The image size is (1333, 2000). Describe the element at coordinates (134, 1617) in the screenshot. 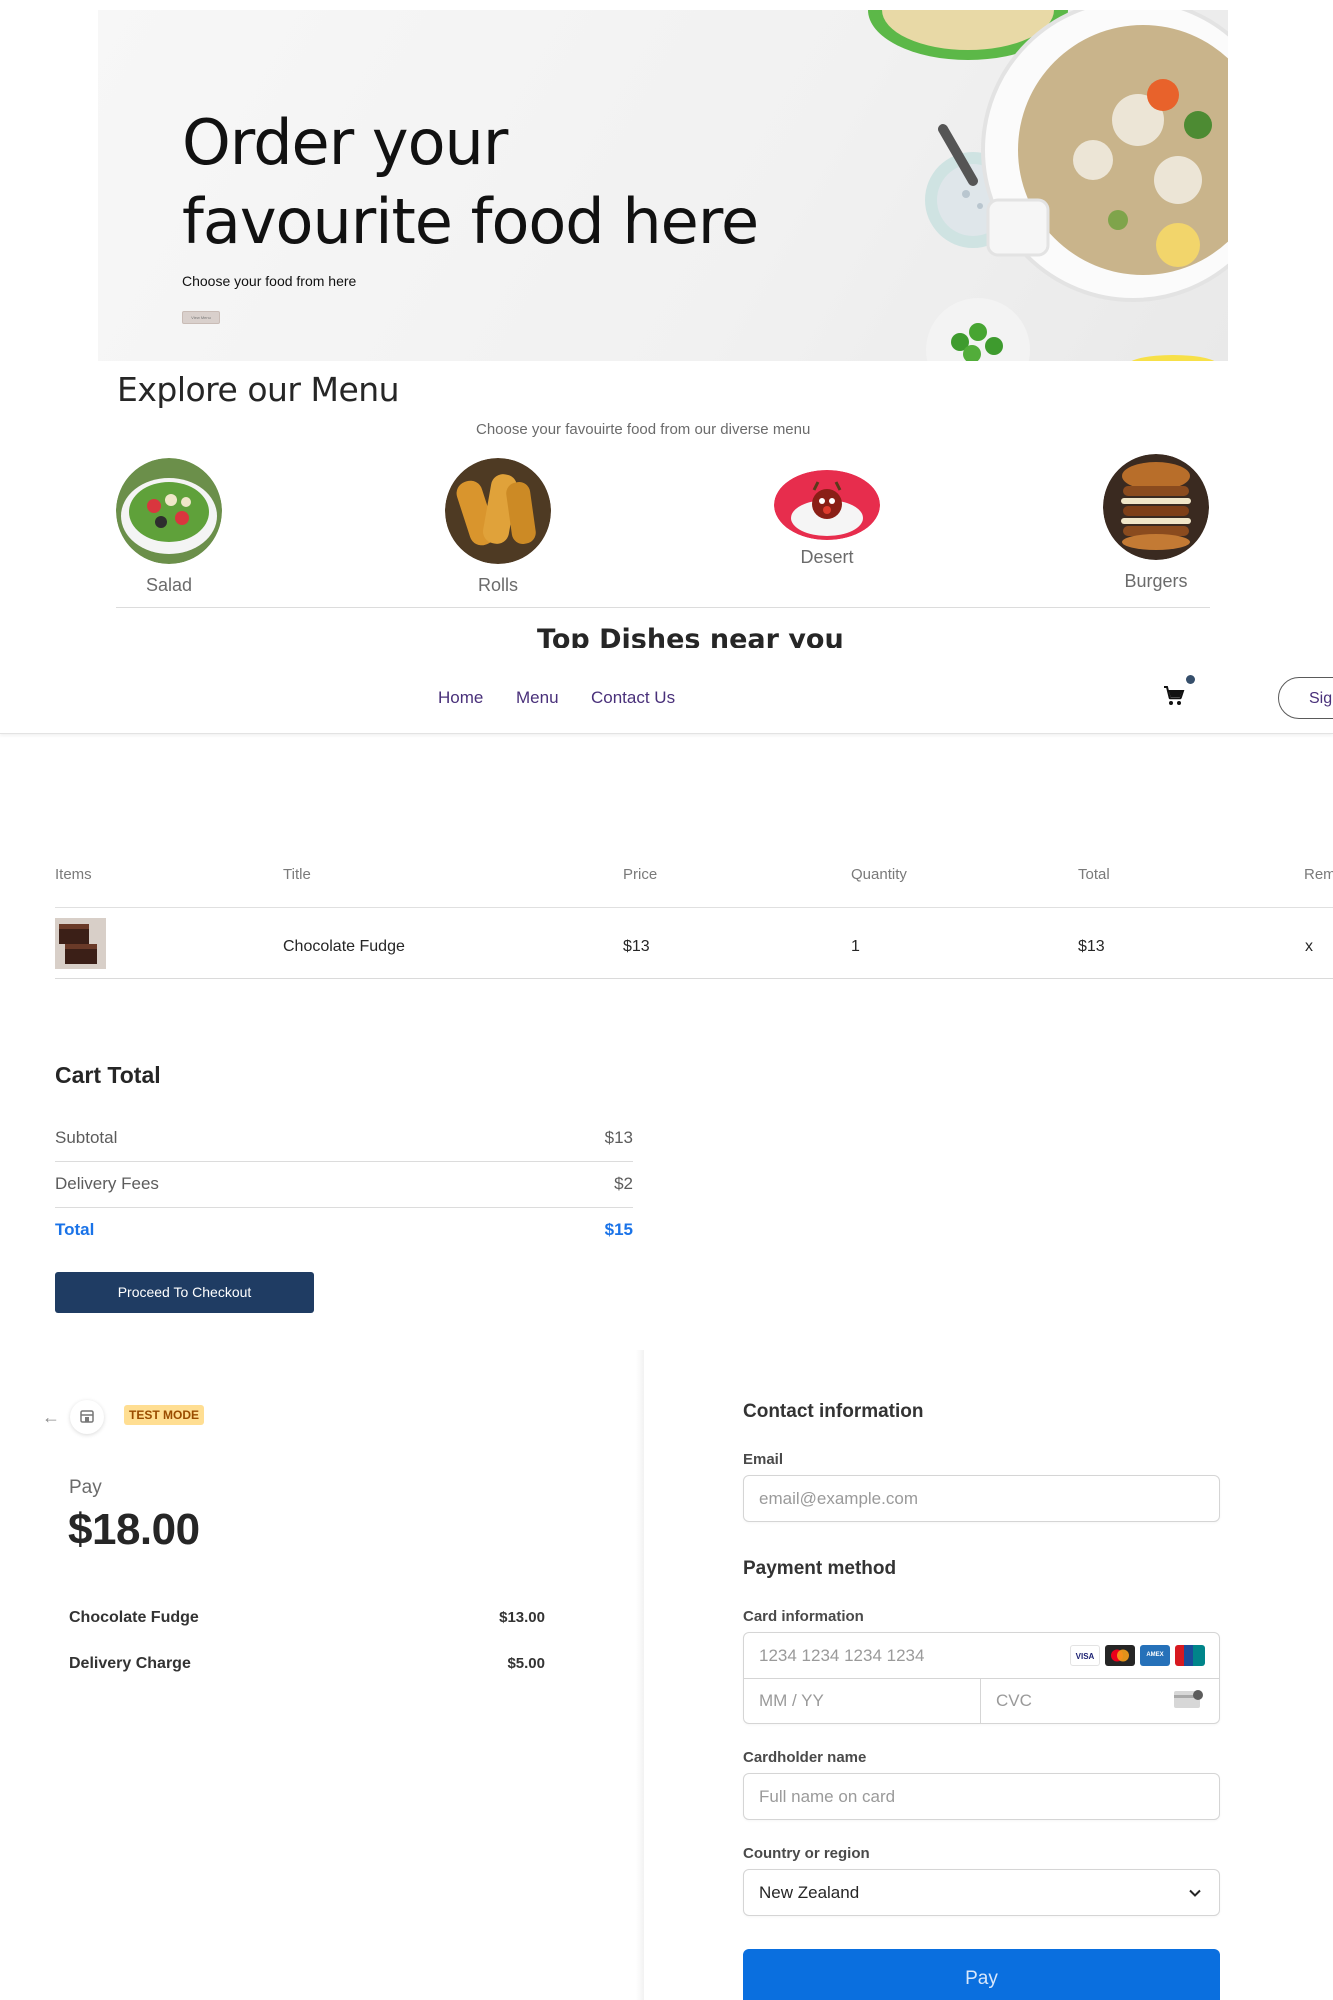

I see `line-item-name: Chocolate Fudge` at that location.